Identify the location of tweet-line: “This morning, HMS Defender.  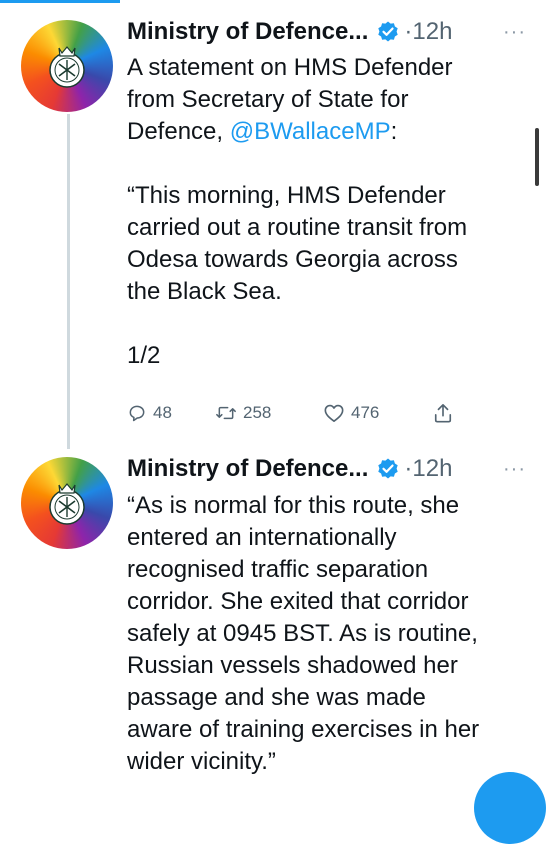
(286, 195).